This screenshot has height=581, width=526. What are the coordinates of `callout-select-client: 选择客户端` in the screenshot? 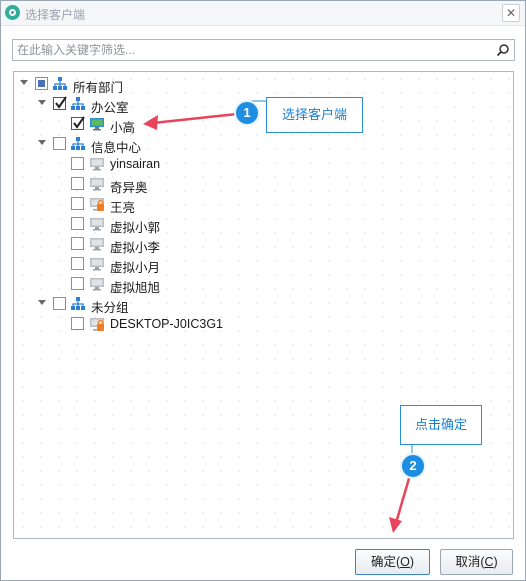 It's located at (314, 115).